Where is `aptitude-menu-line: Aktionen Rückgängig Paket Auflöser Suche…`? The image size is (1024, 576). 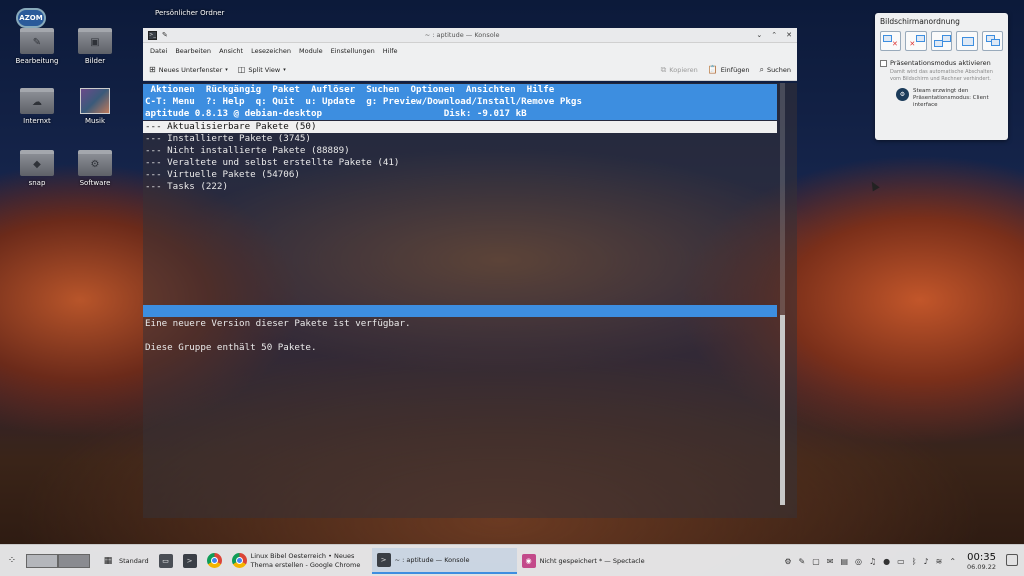
aptitude-menu-line: Aktionen Rückgängig Paket Auflöser Suche… is located at coordinates (460, 90).